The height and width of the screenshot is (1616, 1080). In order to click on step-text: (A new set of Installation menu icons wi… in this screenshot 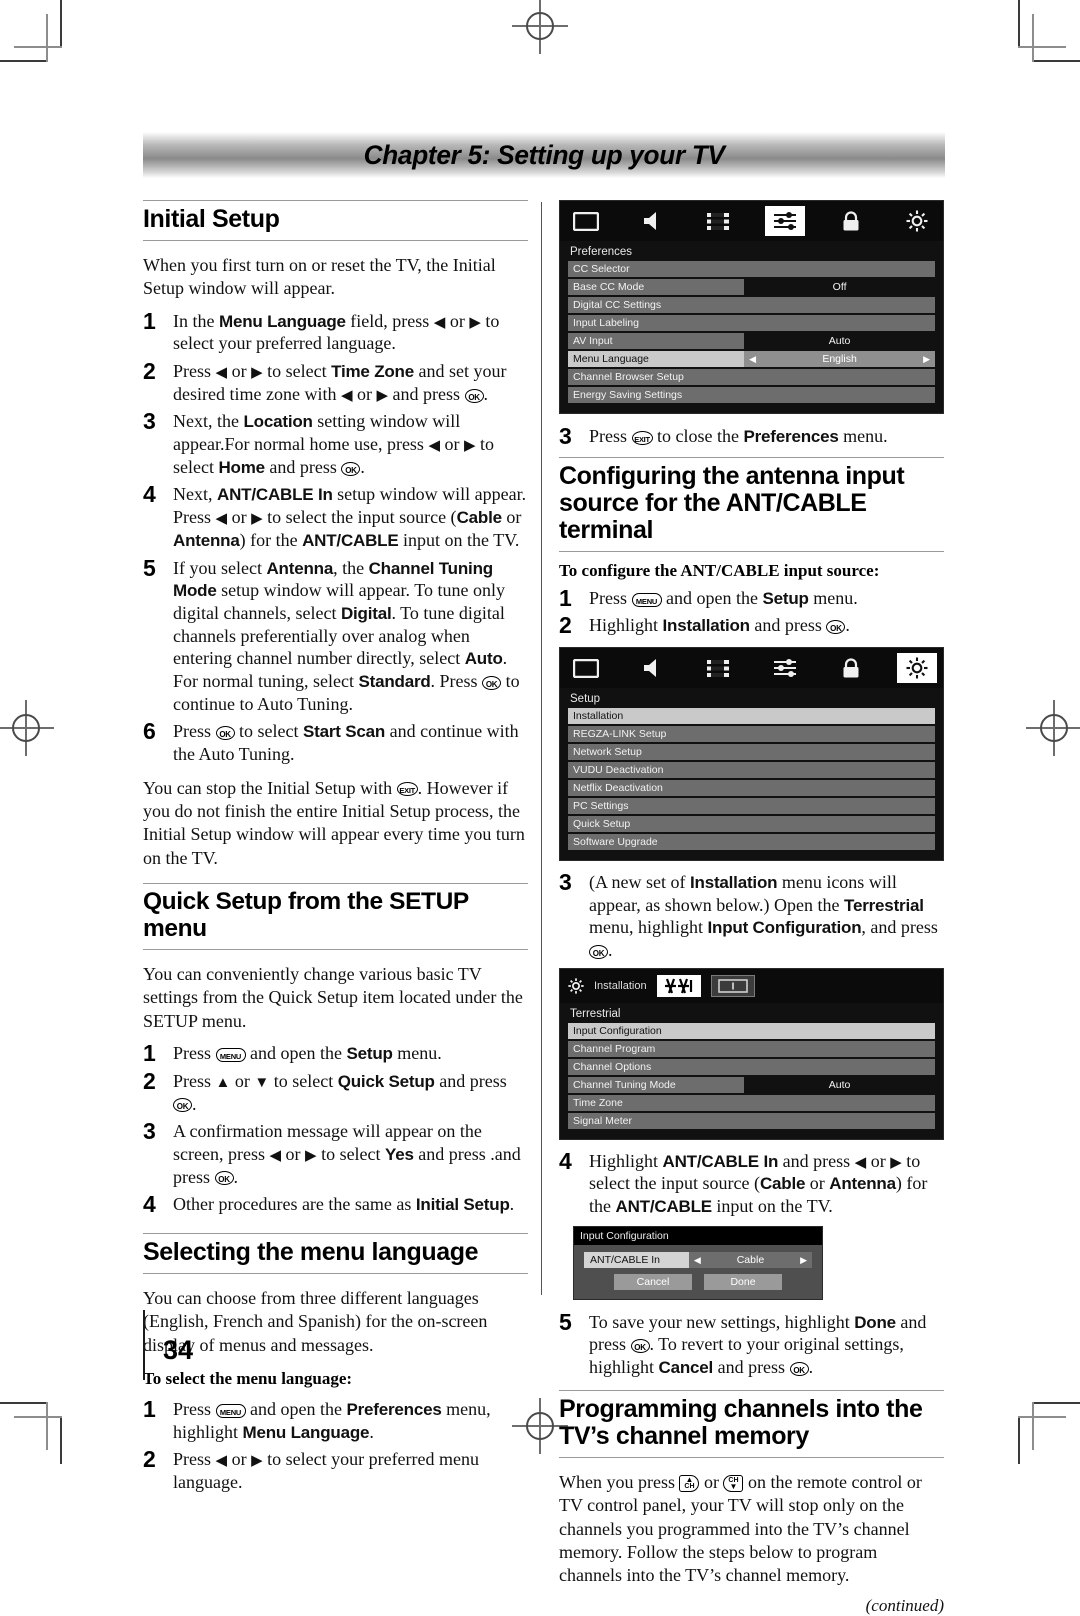, I will do `click(763, 916)`.